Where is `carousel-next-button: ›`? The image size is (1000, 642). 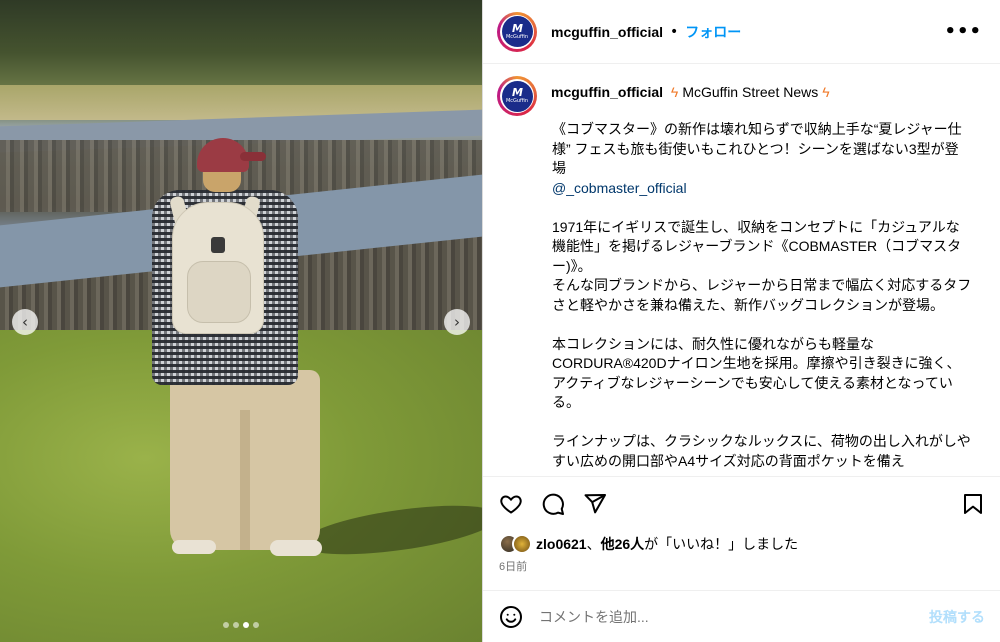 carousel-next-button: › is located at coordinates (457, 322).